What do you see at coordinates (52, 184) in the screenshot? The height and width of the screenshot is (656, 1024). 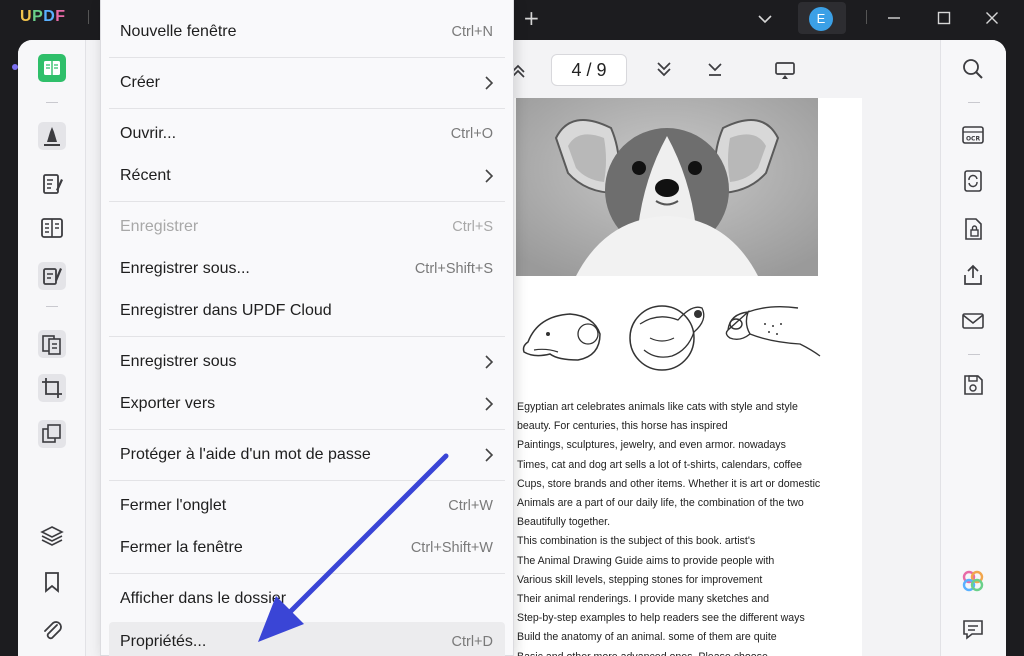 I see `edit-pdf-icon` at bounding box center [52, 184].